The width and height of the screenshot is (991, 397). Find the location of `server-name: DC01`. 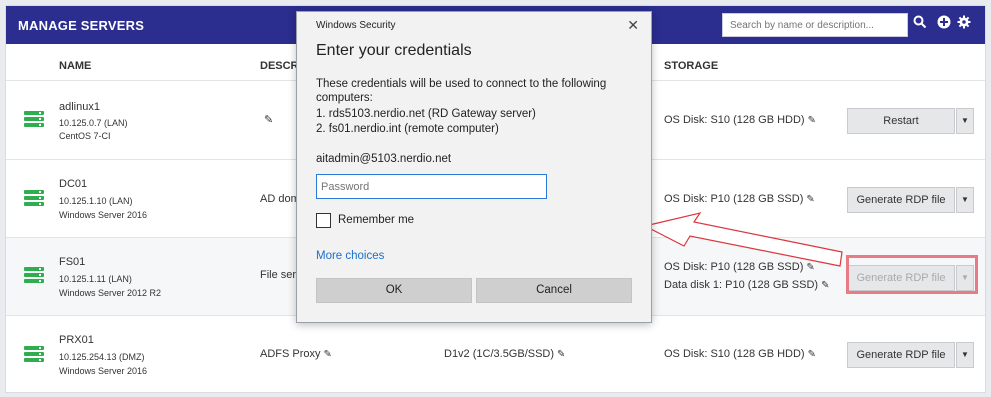

server-name: DC01 is located at coordinates (73, 184).